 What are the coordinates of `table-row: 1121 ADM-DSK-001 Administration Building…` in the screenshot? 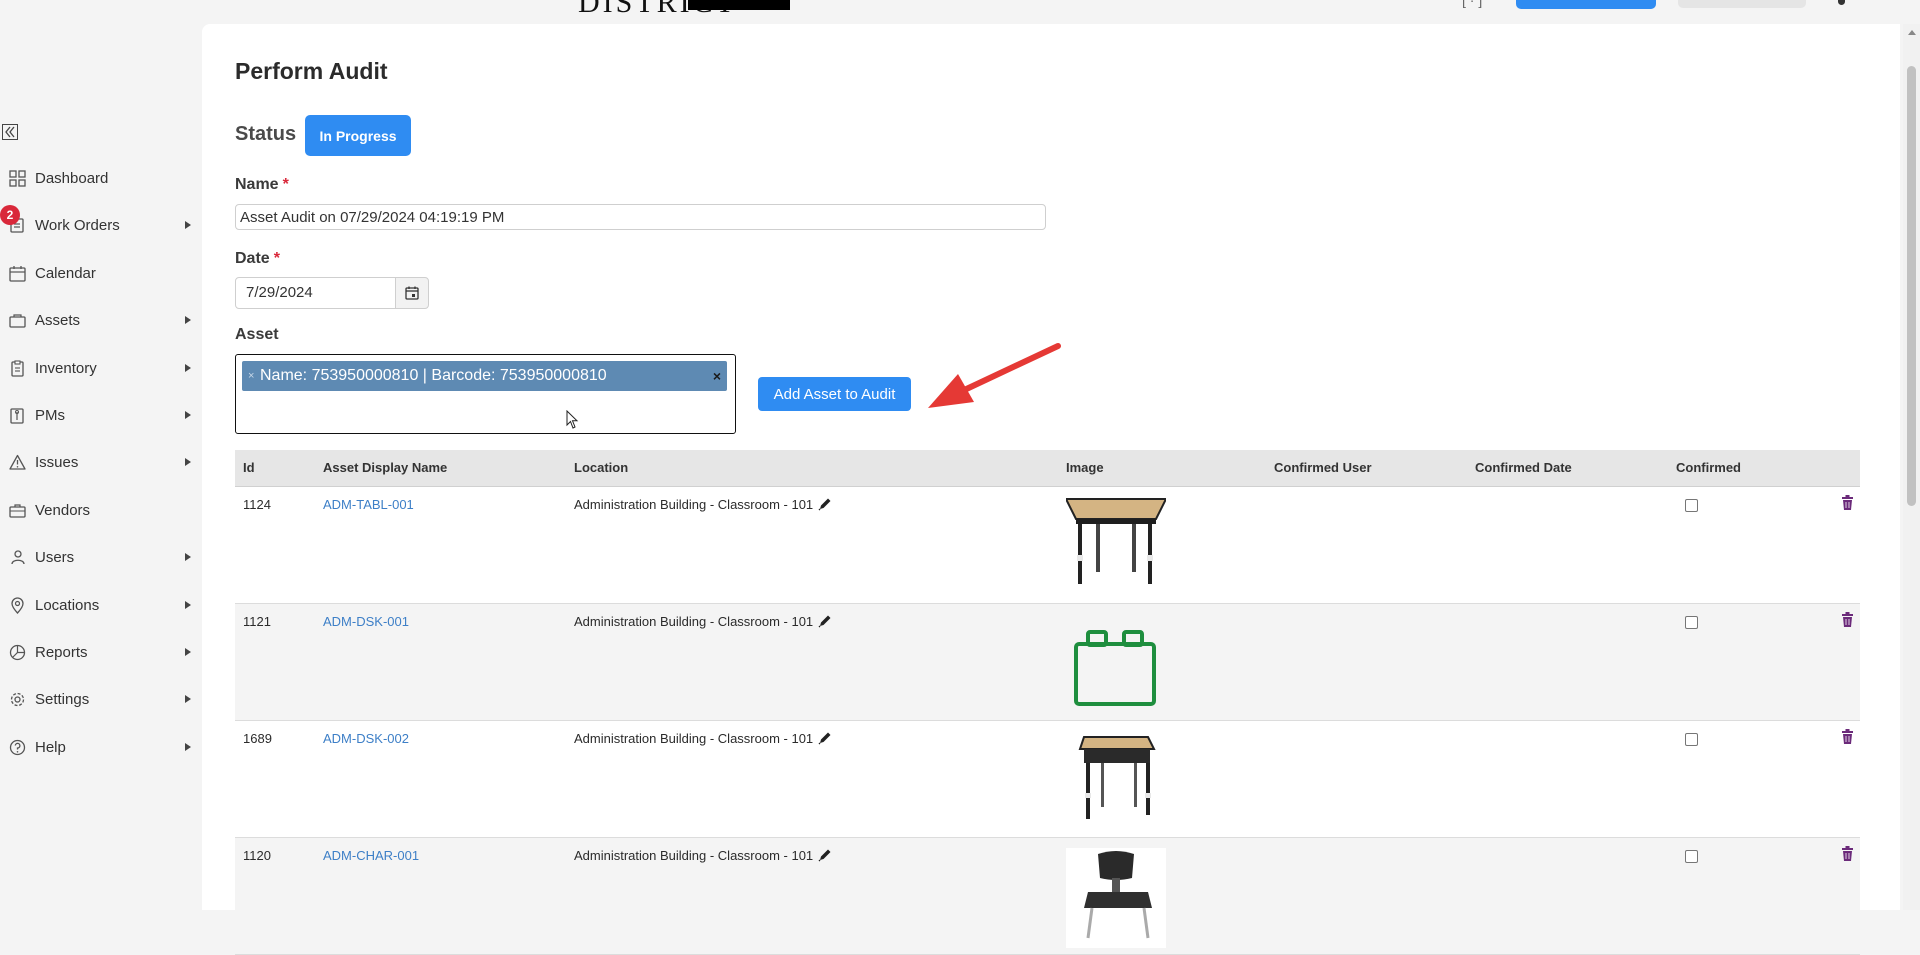 It's located at (1047, 662).